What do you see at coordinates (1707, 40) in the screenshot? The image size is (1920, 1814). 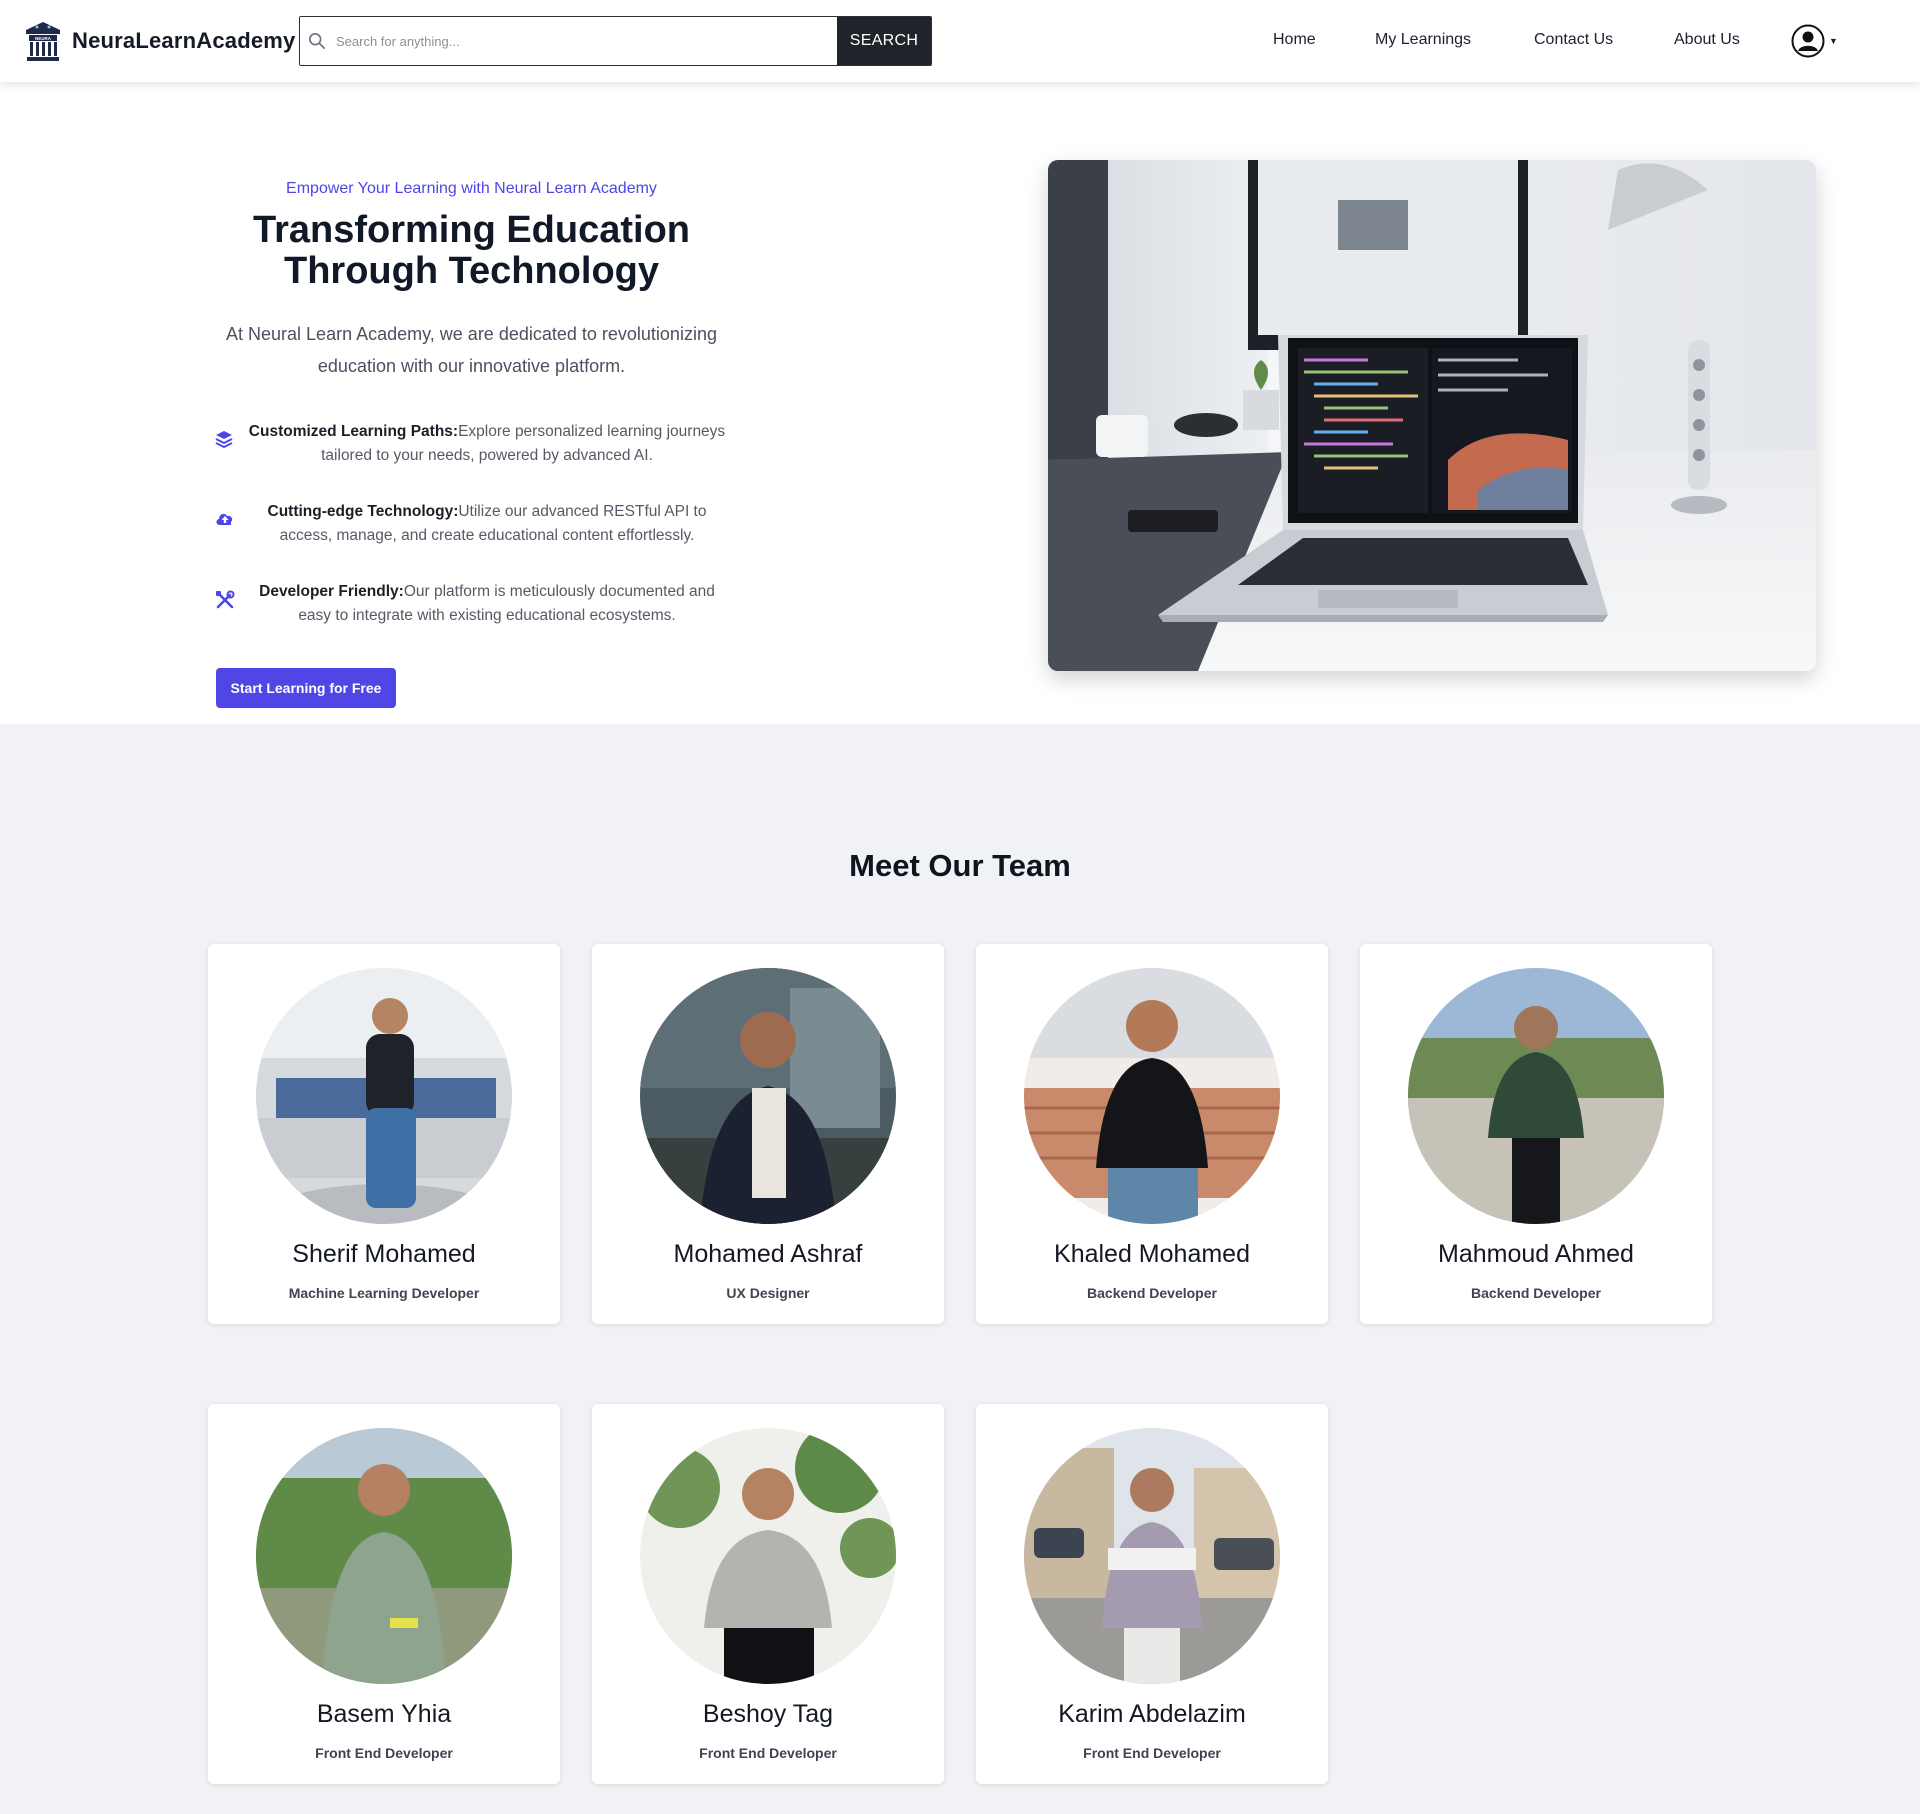 I see `nav-about-us-link: About Us` at bounding box center [1707, 40].